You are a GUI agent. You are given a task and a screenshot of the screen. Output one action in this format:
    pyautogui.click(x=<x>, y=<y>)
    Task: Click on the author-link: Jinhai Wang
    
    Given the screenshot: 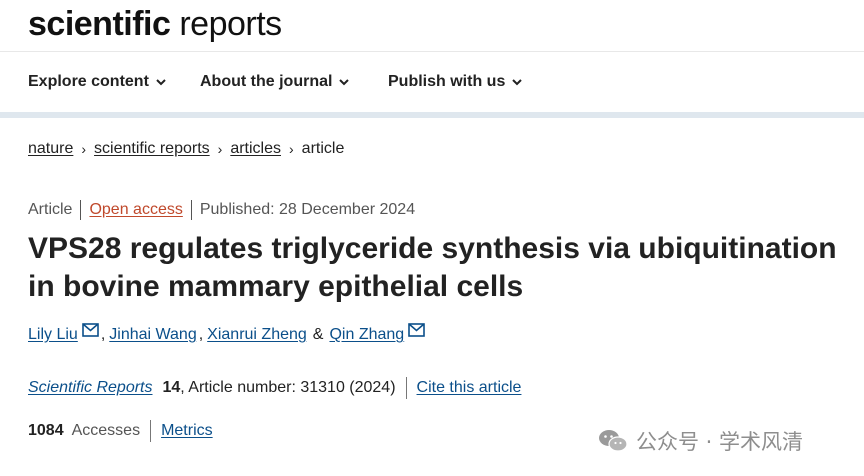 What is the action you would take?
    pyautogui.click(x=152, y=335)
    